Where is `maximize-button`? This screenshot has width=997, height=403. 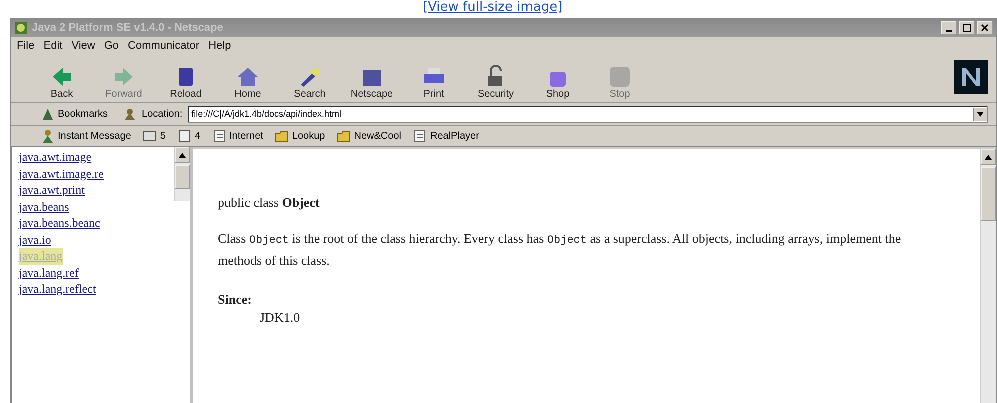
maximize-button is located at coordinates (967, 28).